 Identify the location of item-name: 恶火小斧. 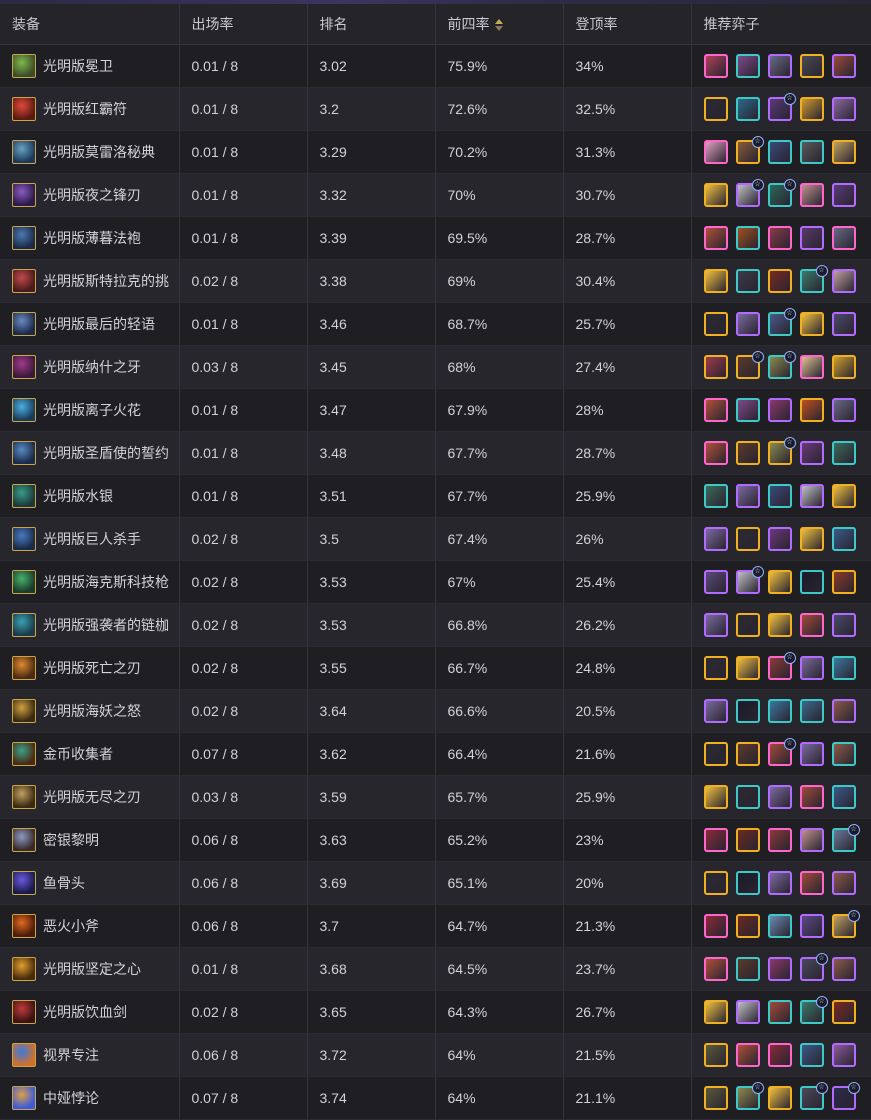
(71, 926).